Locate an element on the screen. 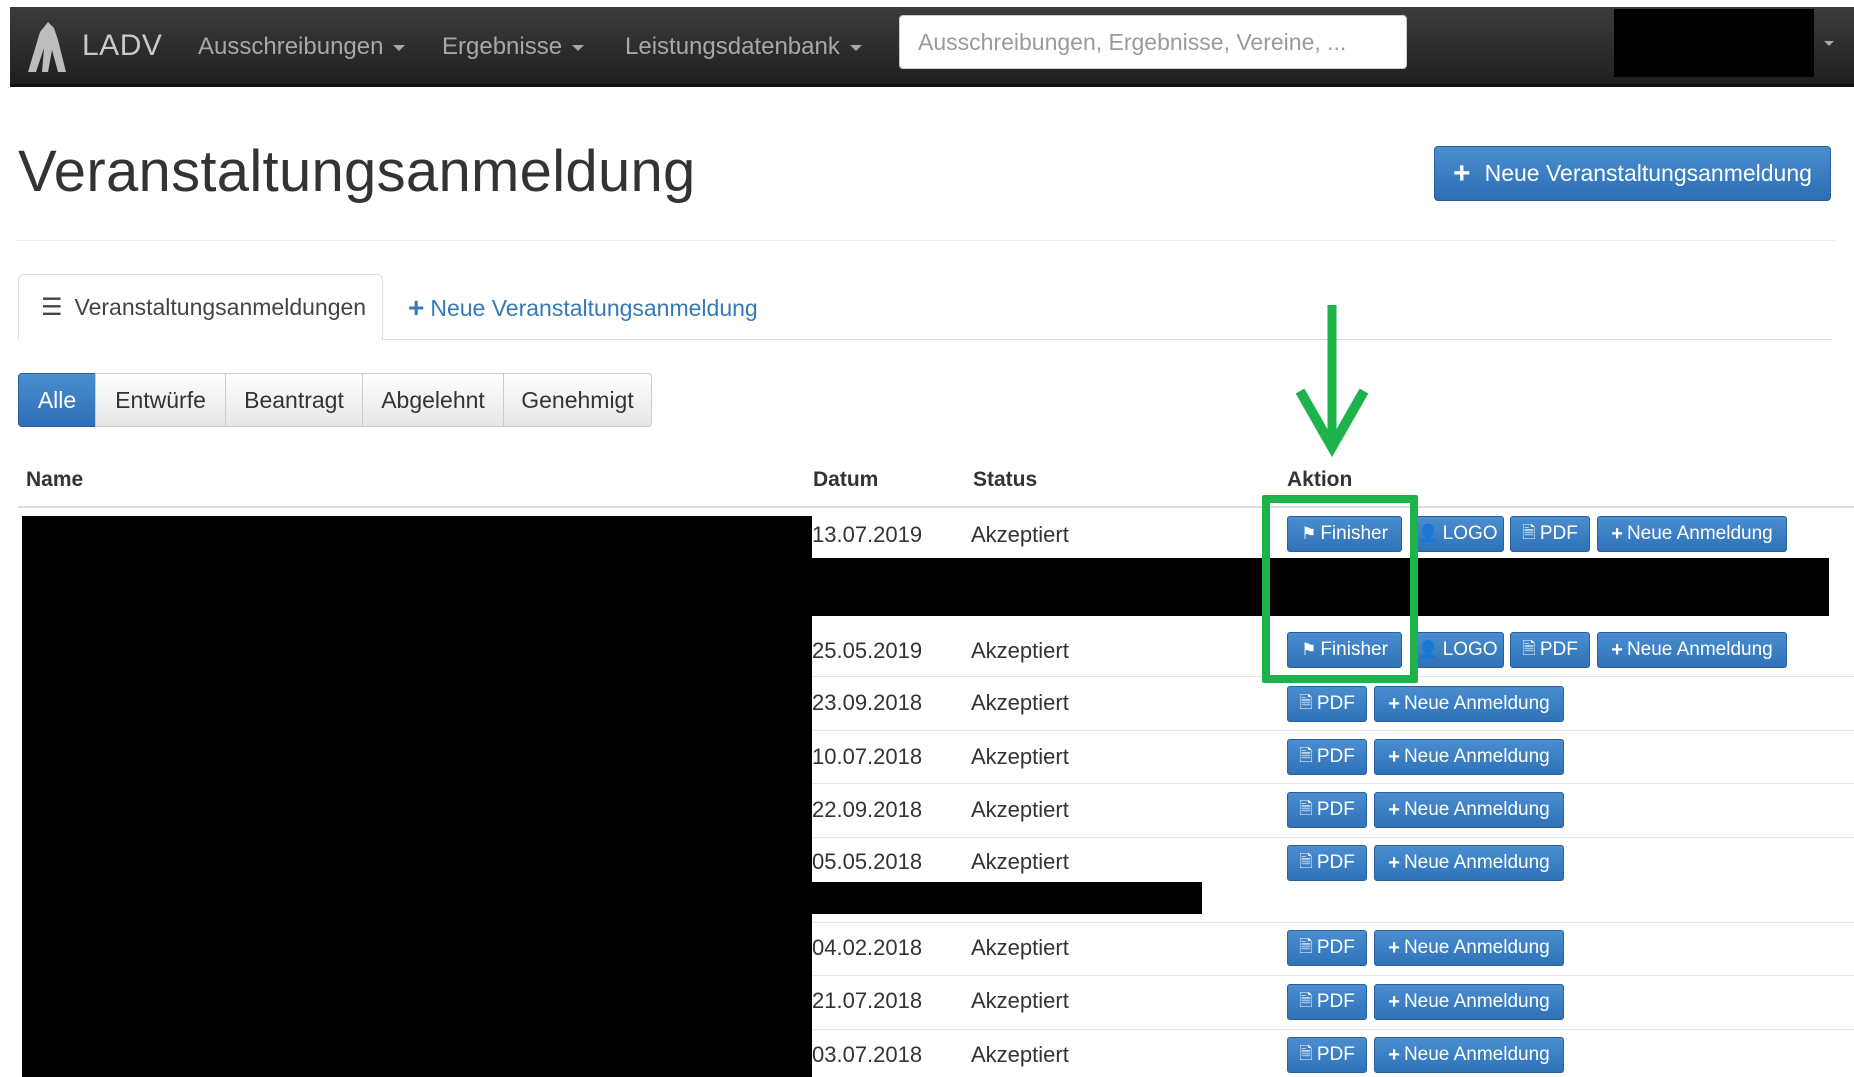 Image resolution: width=1854 pixels, height=1077 pixels. annotation-highlight-box is located at coordinates (1340, 589).